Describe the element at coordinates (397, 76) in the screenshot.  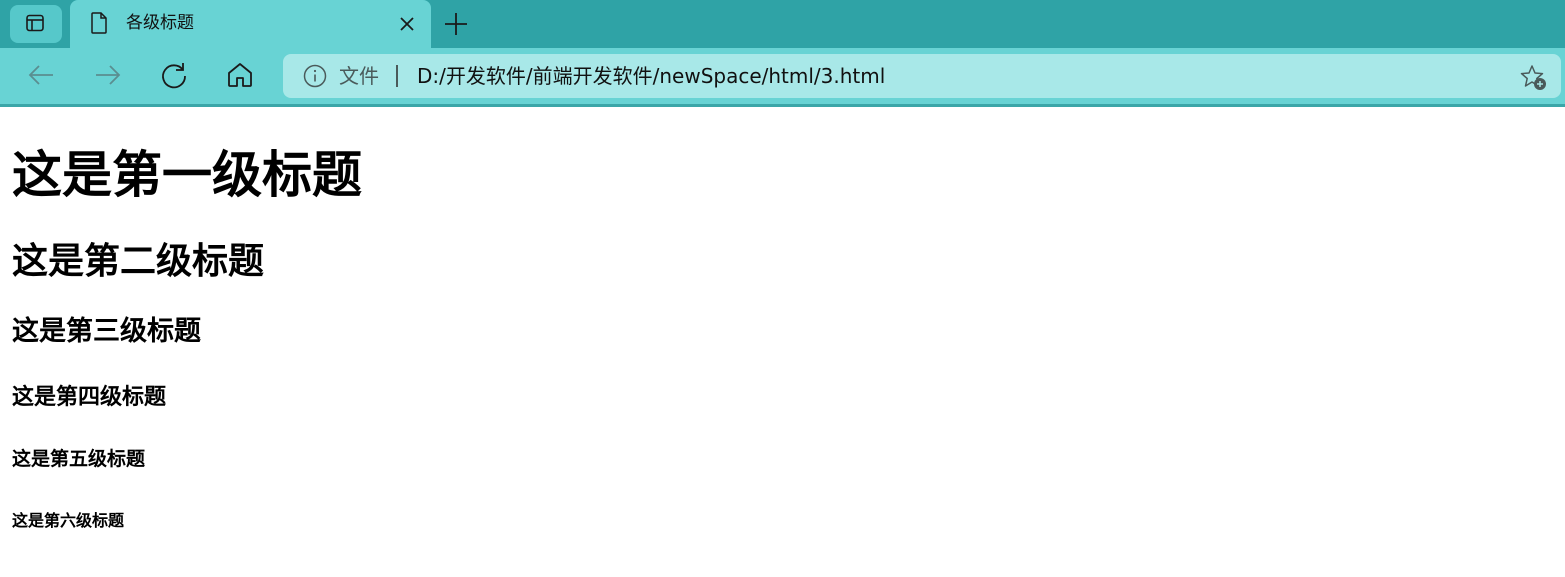
I see `address-separator` at that location.